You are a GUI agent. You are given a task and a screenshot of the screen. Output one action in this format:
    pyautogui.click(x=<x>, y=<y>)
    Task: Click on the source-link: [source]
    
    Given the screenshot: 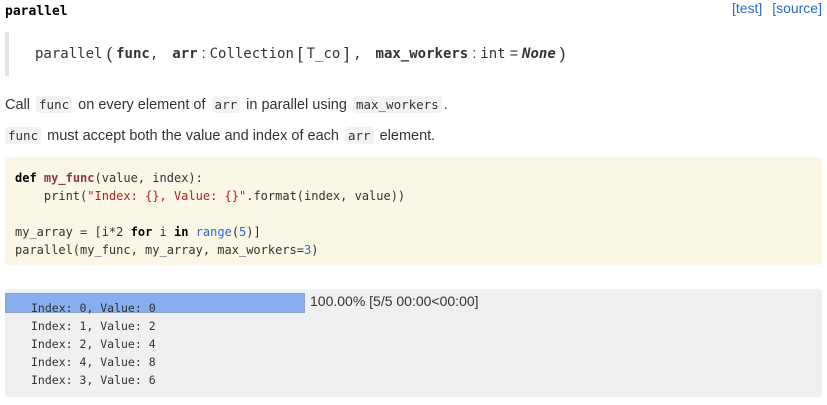 What is the action you would take?
    pyautogui.click(x=797, y=8)
    